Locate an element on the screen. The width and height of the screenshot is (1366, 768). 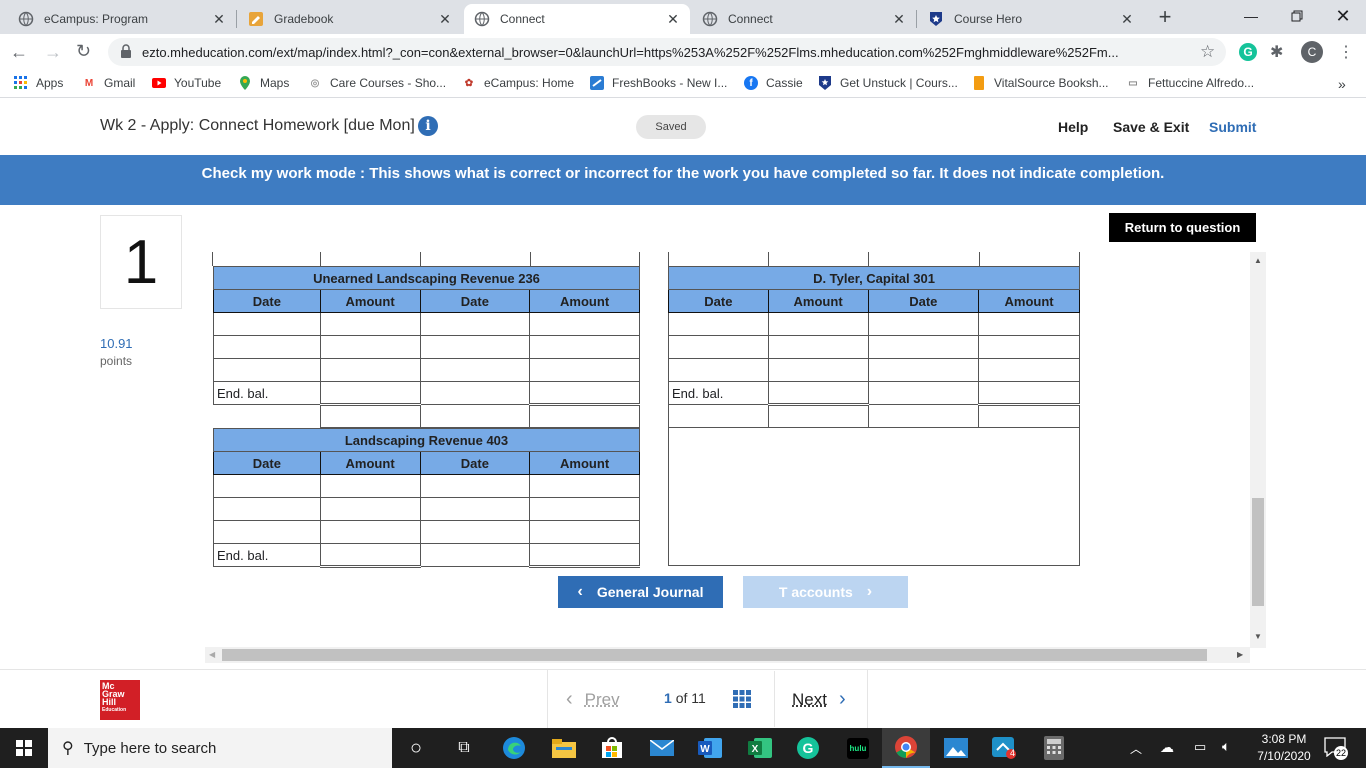
horizontal-scrollbar: ◀ ▶ is located at coordinates (727, 655).